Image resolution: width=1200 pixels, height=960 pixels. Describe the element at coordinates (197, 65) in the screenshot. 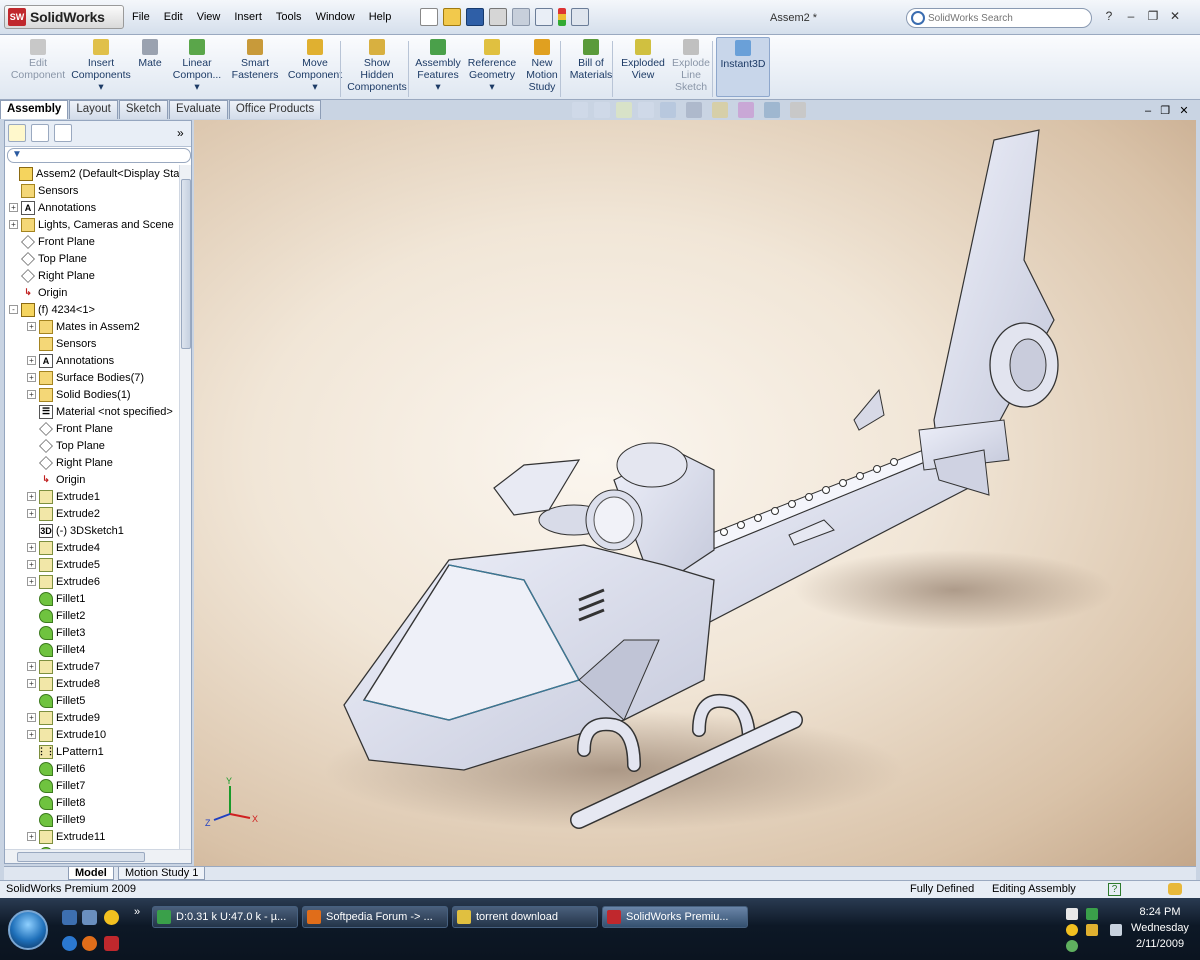

I see `linear-component-pattern-button: Linear Compon... ▾` at that location.